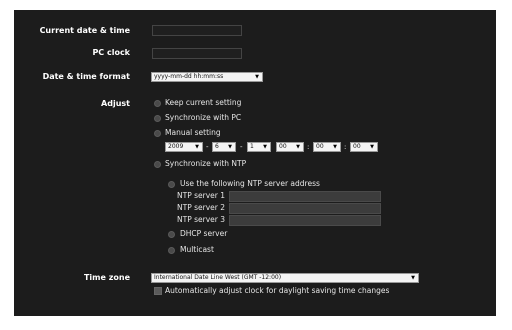  I want to click on adjust-label: Adjust, so click(115, 103).